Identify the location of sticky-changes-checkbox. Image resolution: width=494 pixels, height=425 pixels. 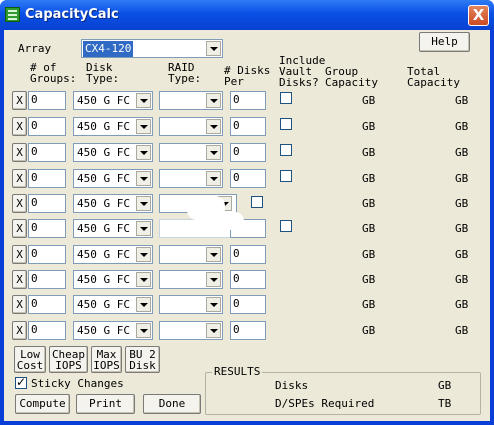
(21, 382).